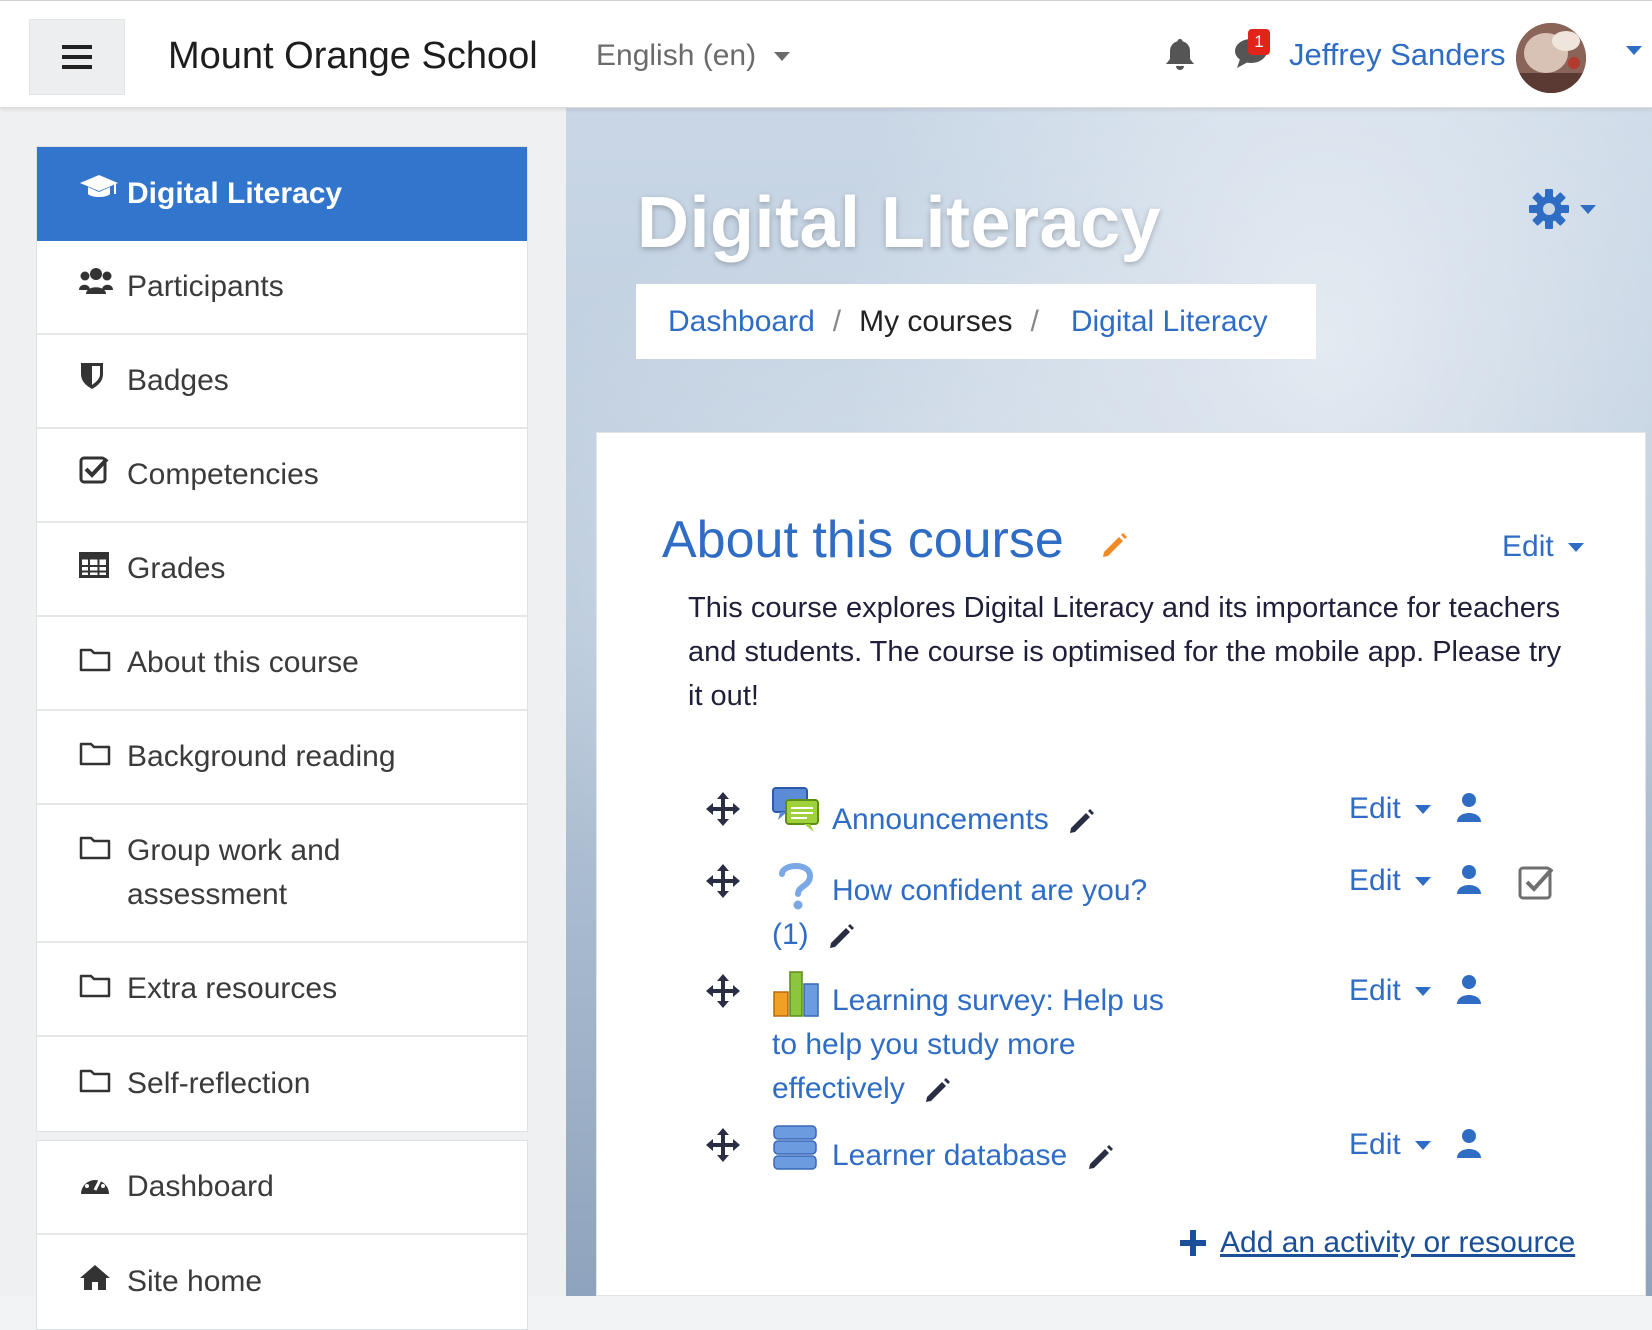 The image size is (1652, 1330). I want to click on nav-item-grades: Grades, so click(282, 570).